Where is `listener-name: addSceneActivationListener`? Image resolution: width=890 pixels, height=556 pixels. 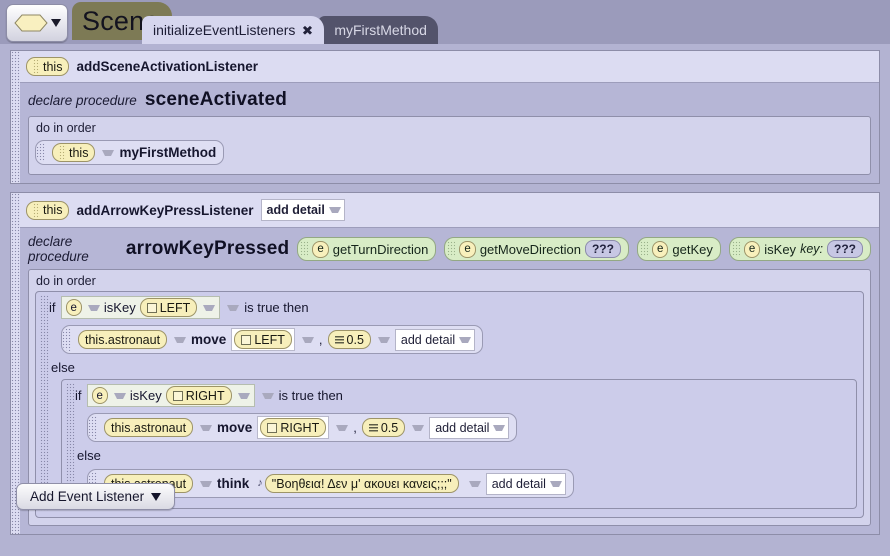
listener-name: addSceneActivationListener is located at coordinates (167, 66).